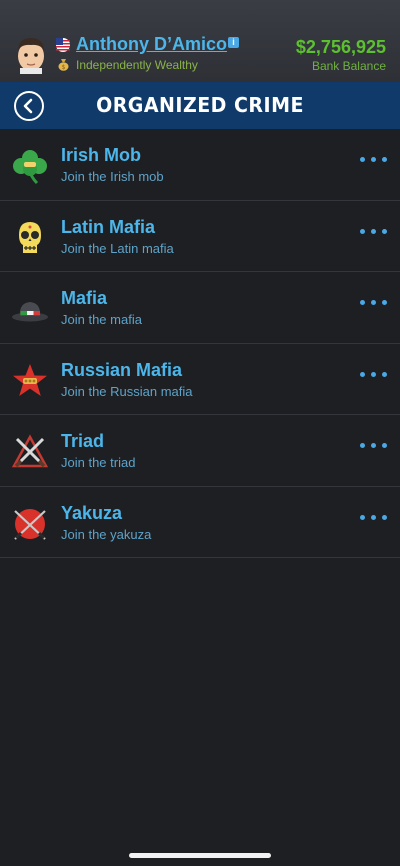 Image resolution: width=400 pixels, height=866 pixels. Describe the element at coordinates (84, 298) in the screenshot. I see `list-item-title: Mafia` at that location.